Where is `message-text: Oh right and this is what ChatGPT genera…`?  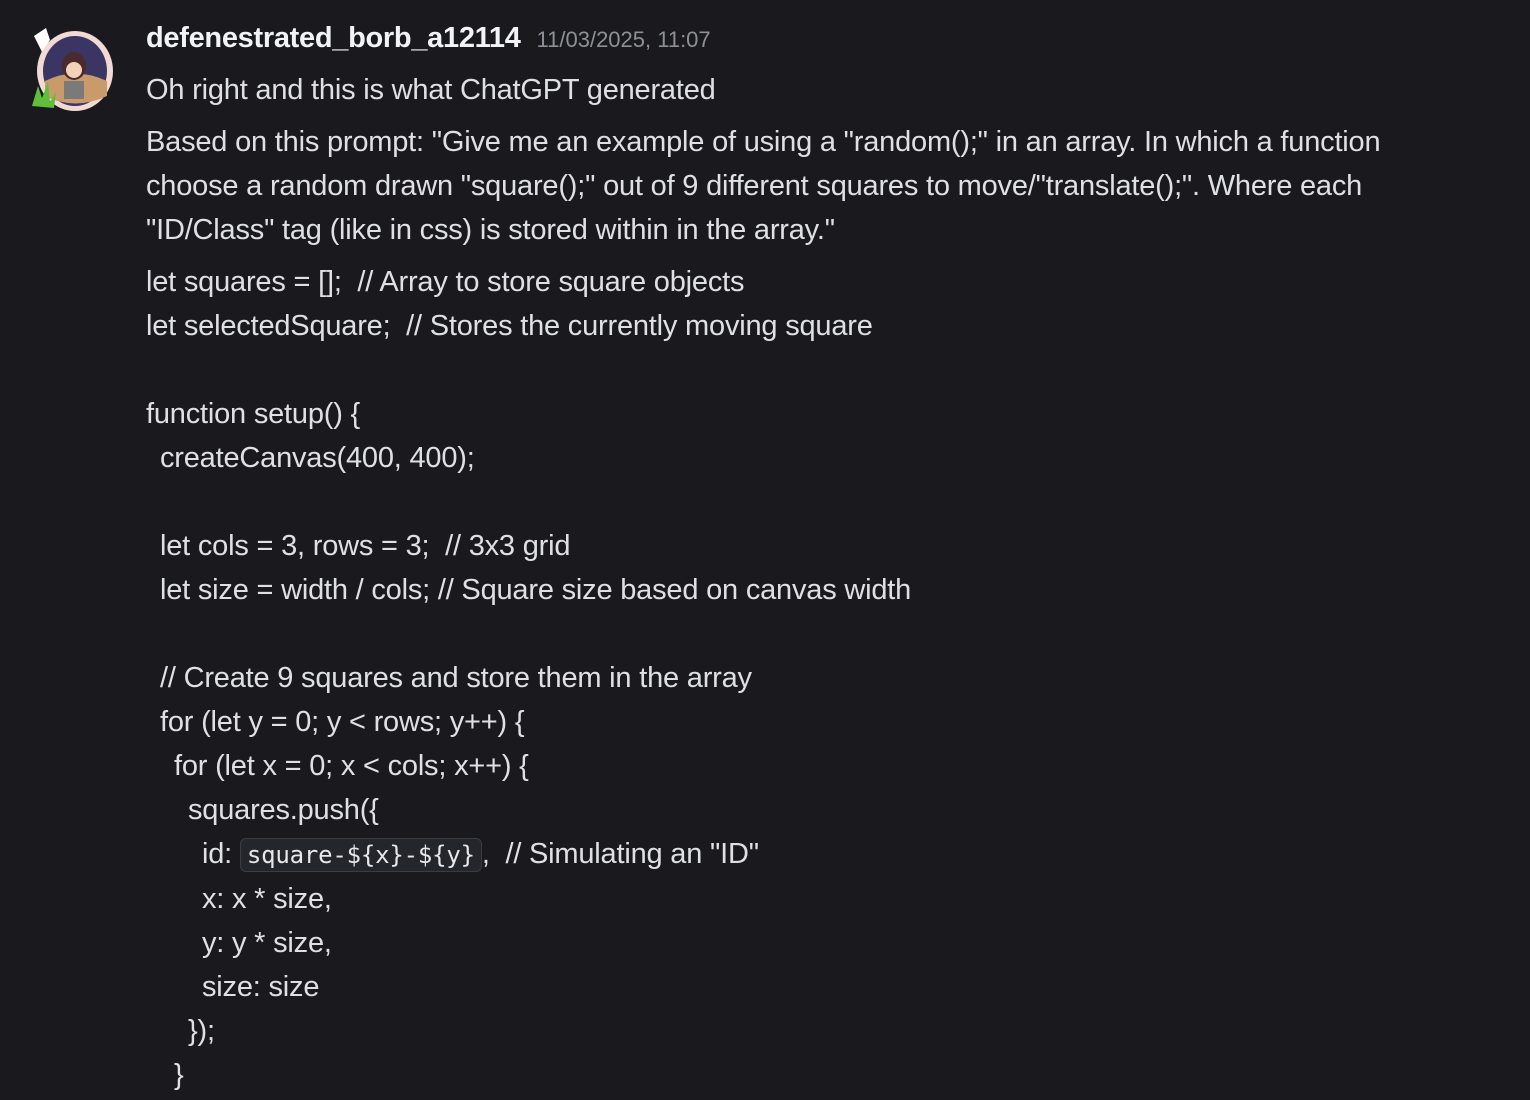
message-text: Oh right and this is what ChatGPT genera… is located at coordinates (431, 90).